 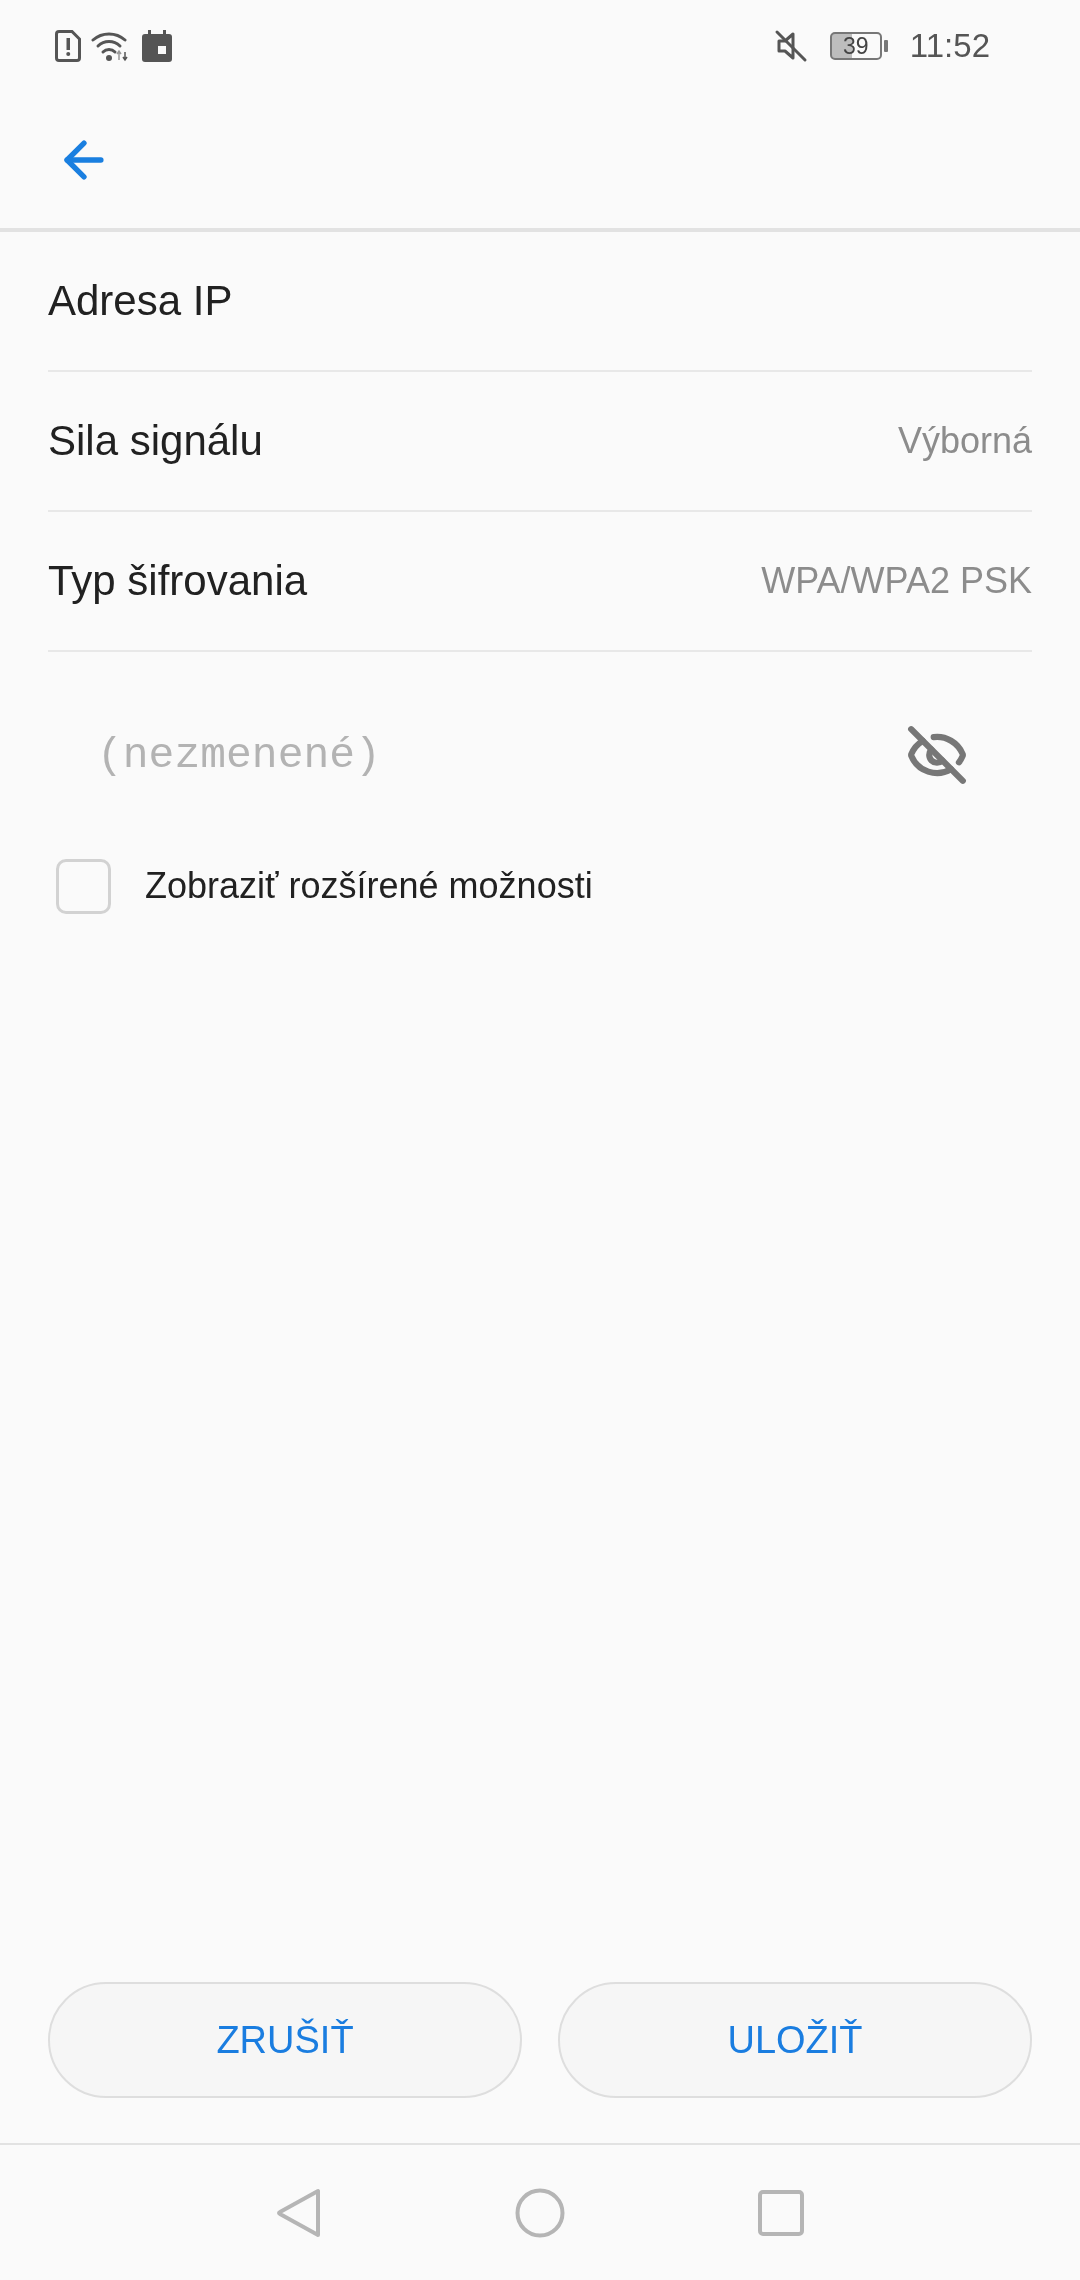 What do you see at coordinates (157, 46) in the screenshot?
I see `calendar-icon` at bounding box center [157, 46].